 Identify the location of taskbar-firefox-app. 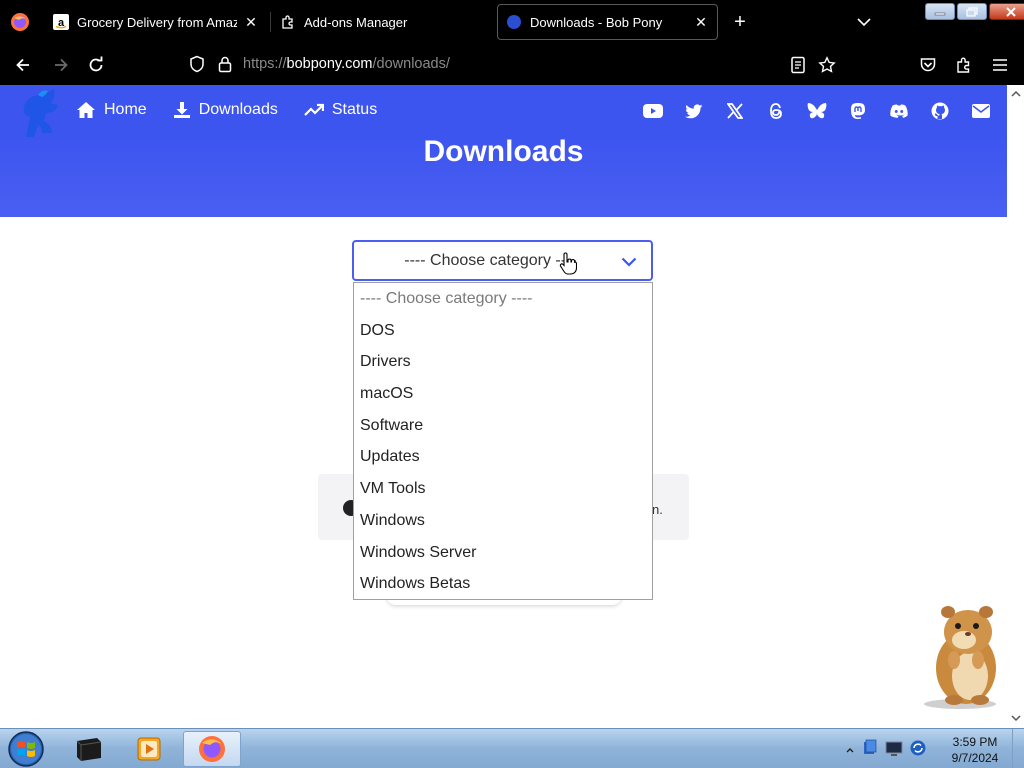
(212, 749).